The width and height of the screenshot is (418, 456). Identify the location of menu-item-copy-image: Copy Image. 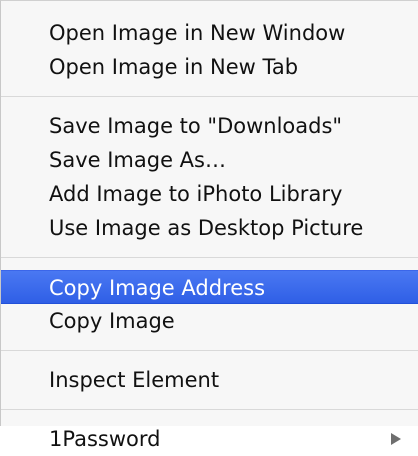
(209, 321).